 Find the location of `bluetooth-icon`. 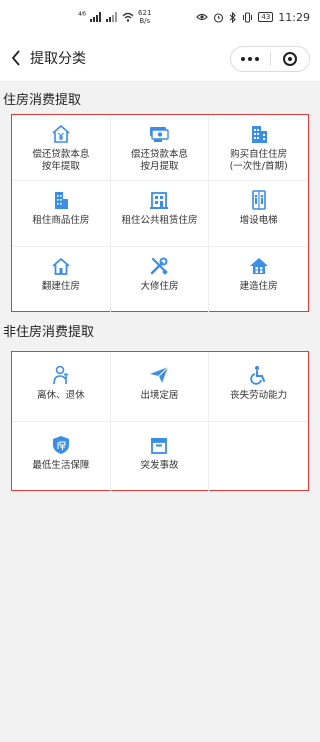

bluetooth-icon is located at coordinates (233, 17).